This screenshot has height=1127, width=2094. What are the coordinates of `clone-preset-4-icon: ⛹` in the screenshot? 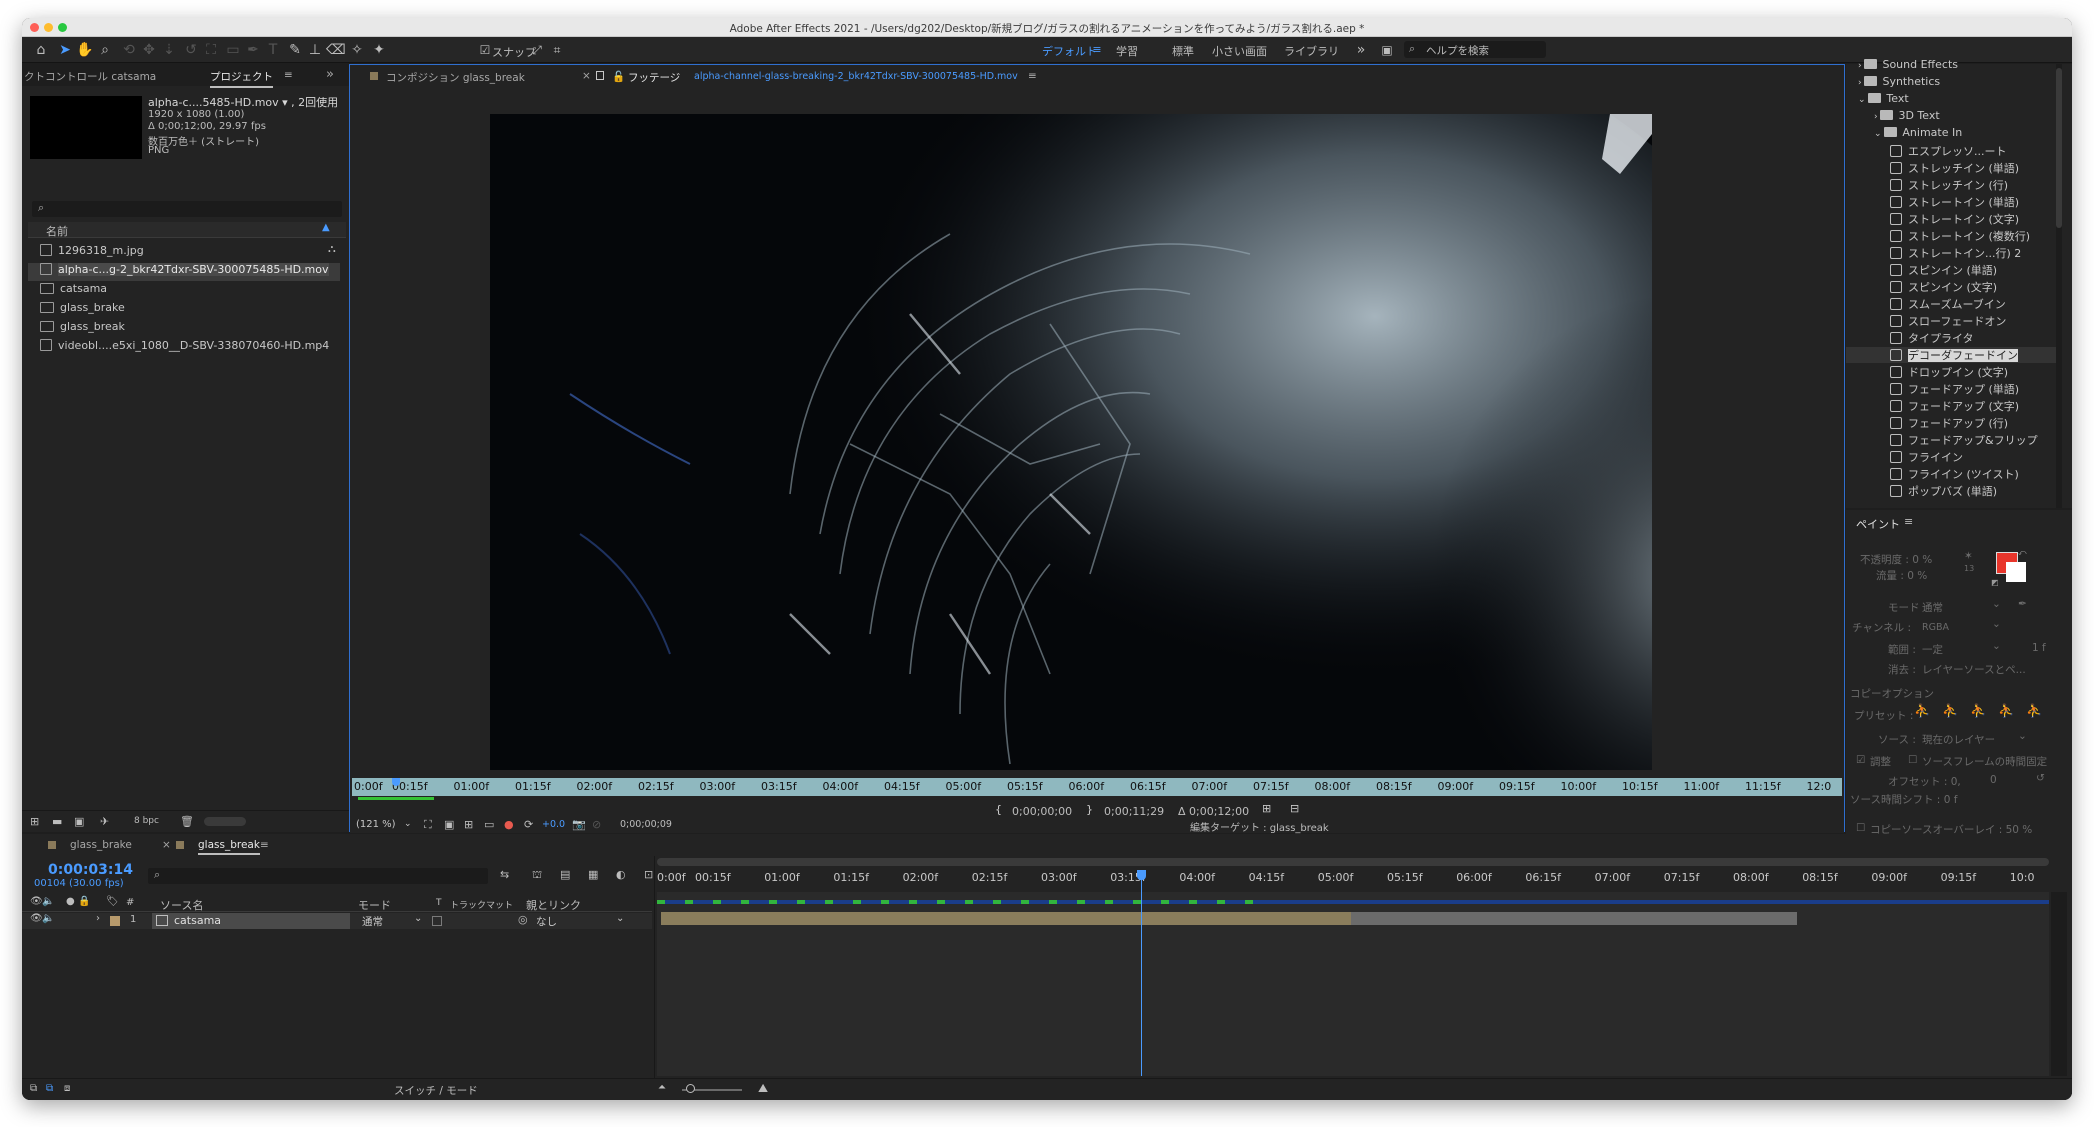 It's located at (2006, 711).